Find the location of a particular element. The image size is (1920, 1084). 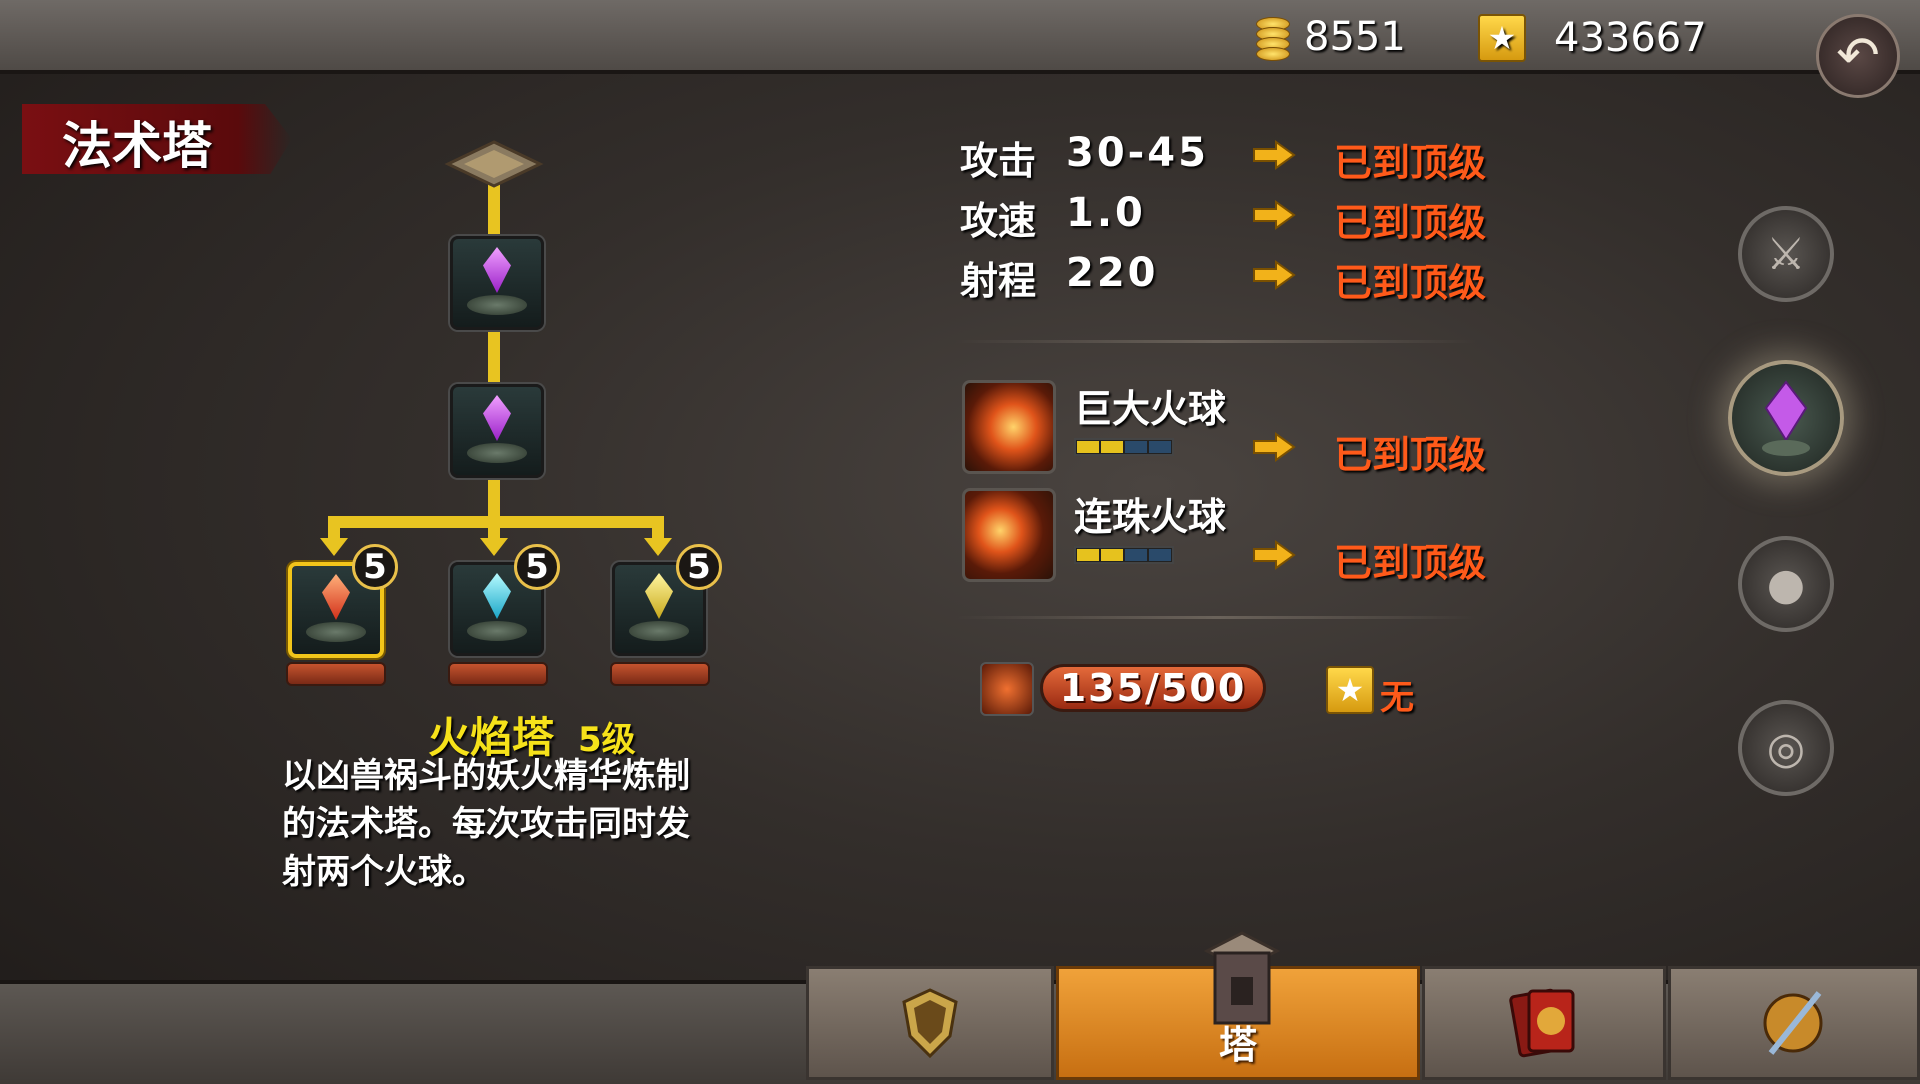

fire-tower-exp-icon is located at coordinates (1007, 689).